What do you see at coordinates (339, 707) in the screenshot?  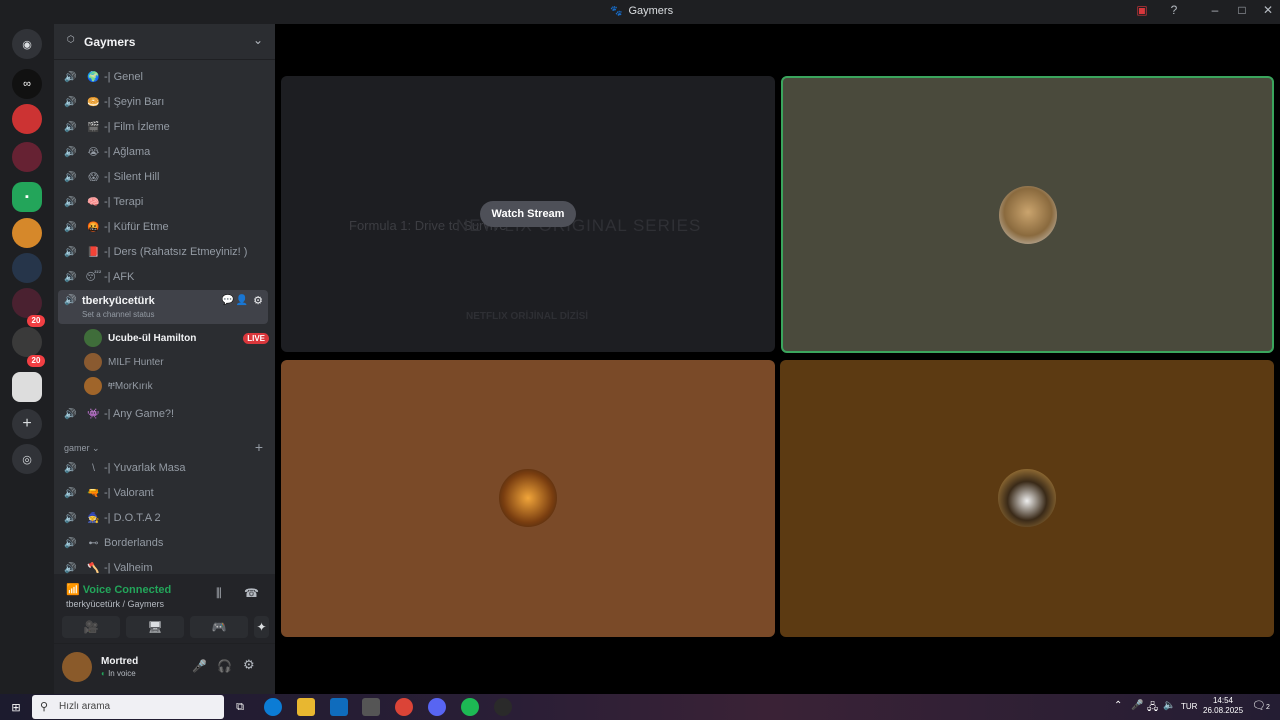 I see `outlook-icon` at bounding box center [339, 707].